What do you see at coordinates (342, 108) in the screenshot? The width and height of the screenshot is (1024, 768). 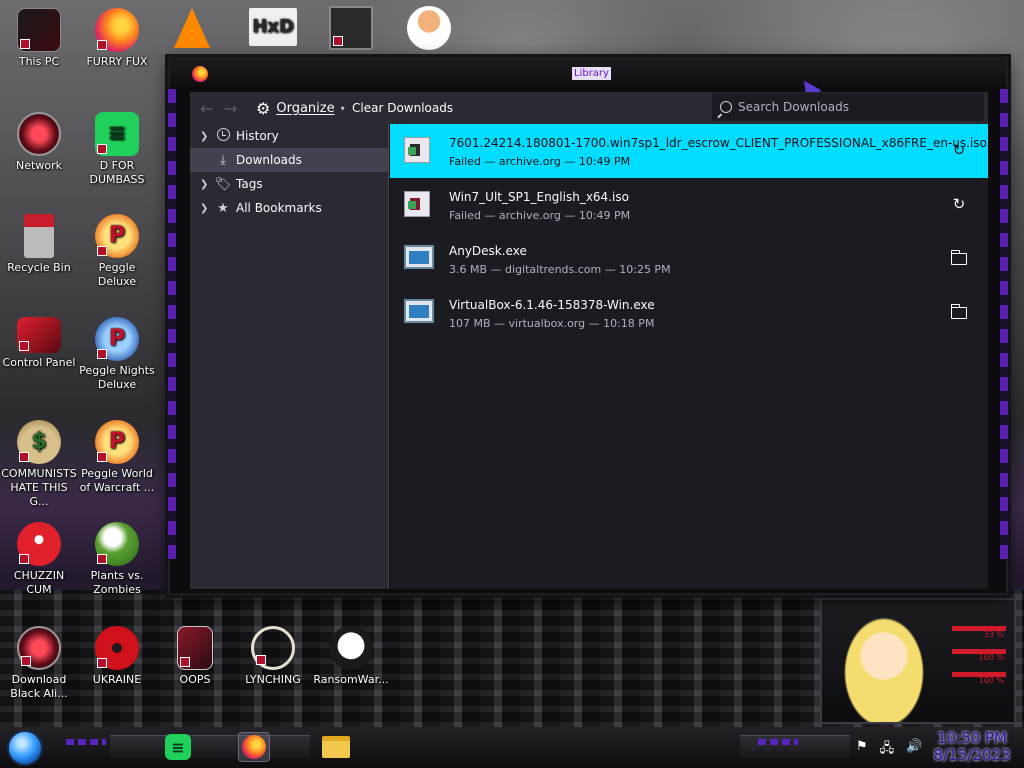 I see `chevron-down-icon: ▾` at bounding box center [342, 108].